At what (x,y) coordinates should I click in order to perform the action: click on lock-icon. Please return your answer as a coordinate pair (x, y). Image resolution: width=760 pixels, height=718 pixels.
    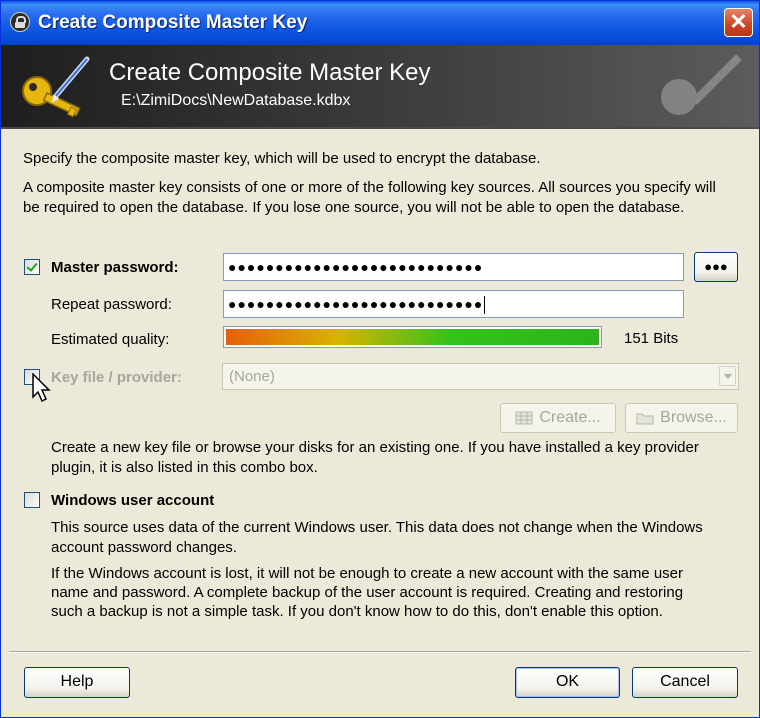
    Looking at the image, I should click on (20, 22).